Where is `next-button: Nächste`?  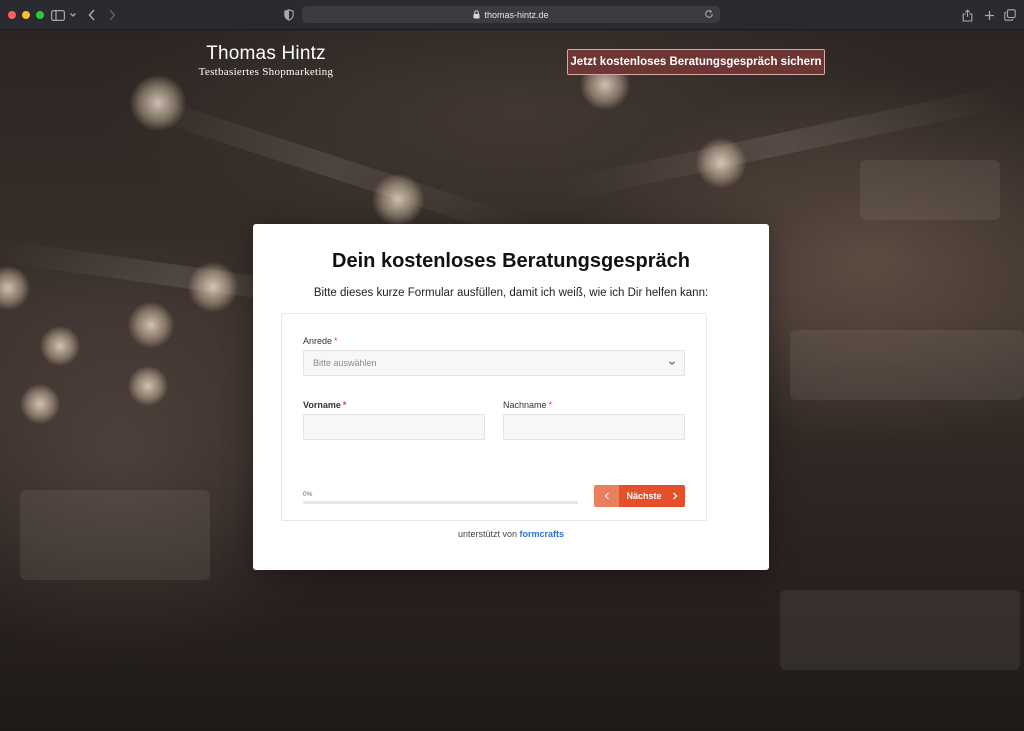
next-button: Nächste is located at coordinates (652, 496).